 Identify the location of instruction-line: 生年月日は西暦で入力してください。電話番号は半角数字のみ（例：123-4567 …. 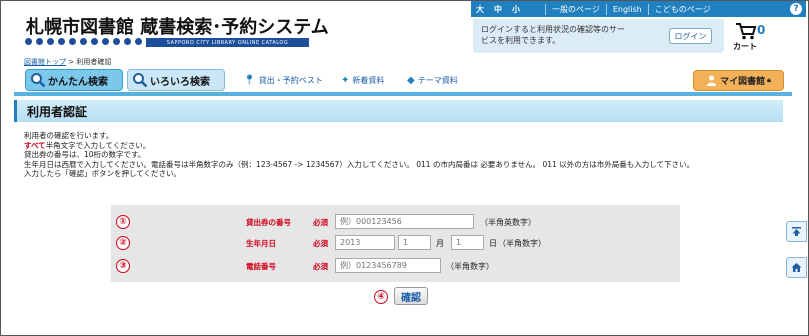
(359, 164).